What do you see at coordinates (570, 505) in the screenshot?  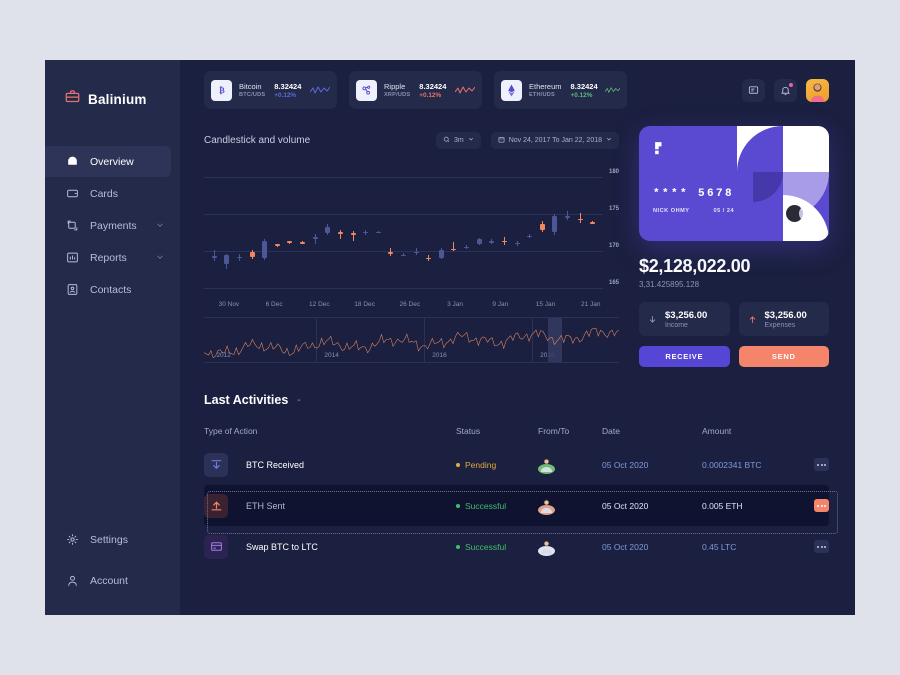 I see `from-to-cell` at bounding box center [570, 505].